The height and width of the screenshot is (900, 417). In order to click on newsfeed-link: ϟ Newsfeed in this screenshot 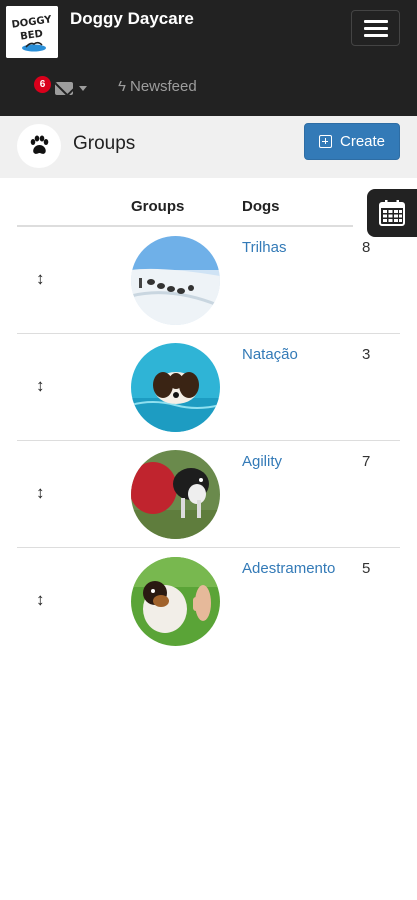, I will do `click(157, 88)`.